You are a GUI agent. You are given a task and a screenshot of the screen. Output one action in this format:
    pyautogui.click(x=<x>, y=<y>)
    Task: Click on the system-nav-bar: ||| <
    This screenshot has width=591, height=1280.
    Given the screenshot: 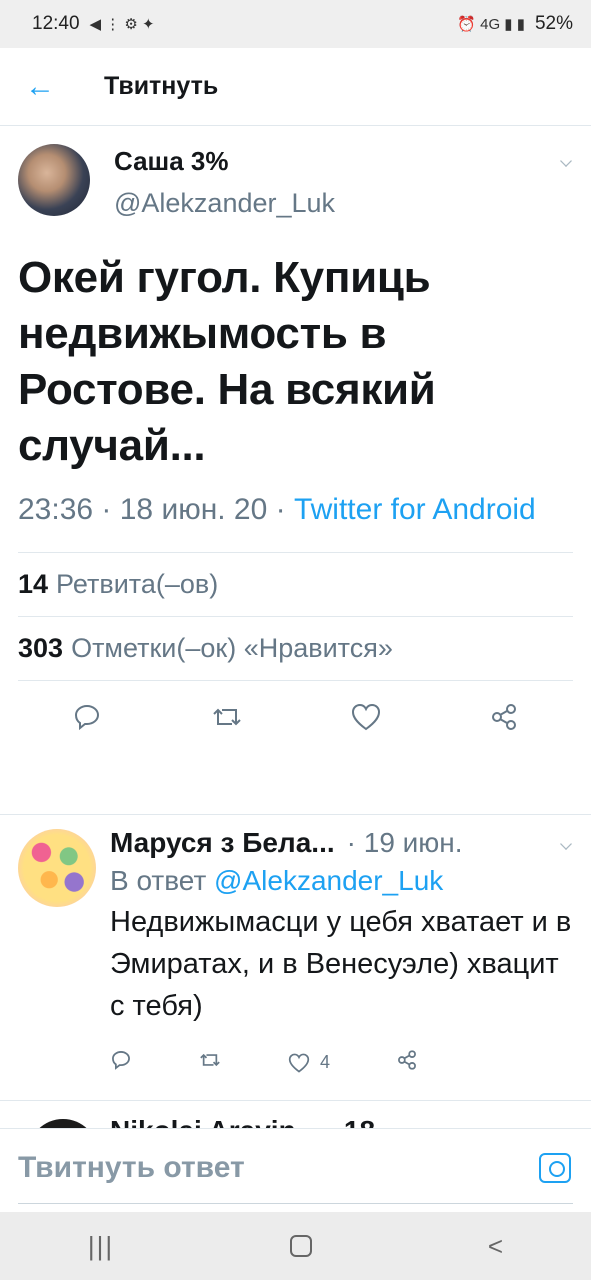 What is the action you would take?
    pyautogui.click(x=295, y=1246)
    